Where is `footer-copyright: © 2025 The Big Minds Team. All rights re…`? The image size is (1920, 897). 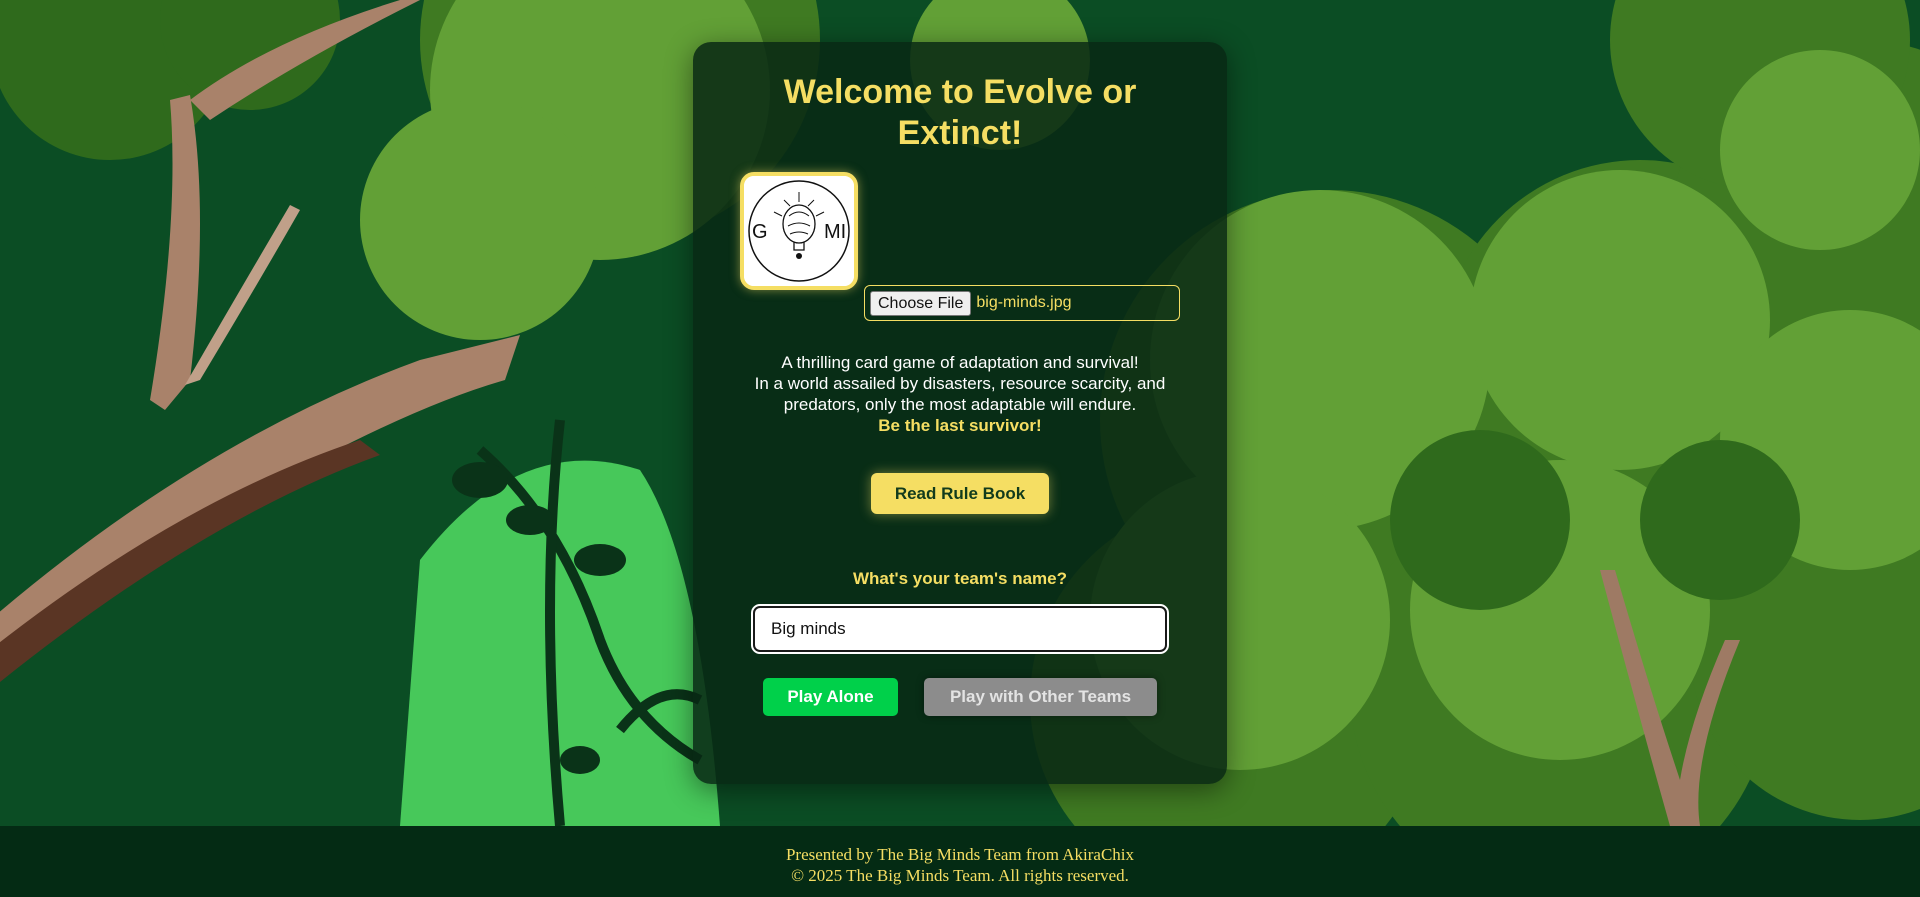
footer-copyright: © 2025 The Big Minds Team. All rights re… is located at coordinates (960, 875).